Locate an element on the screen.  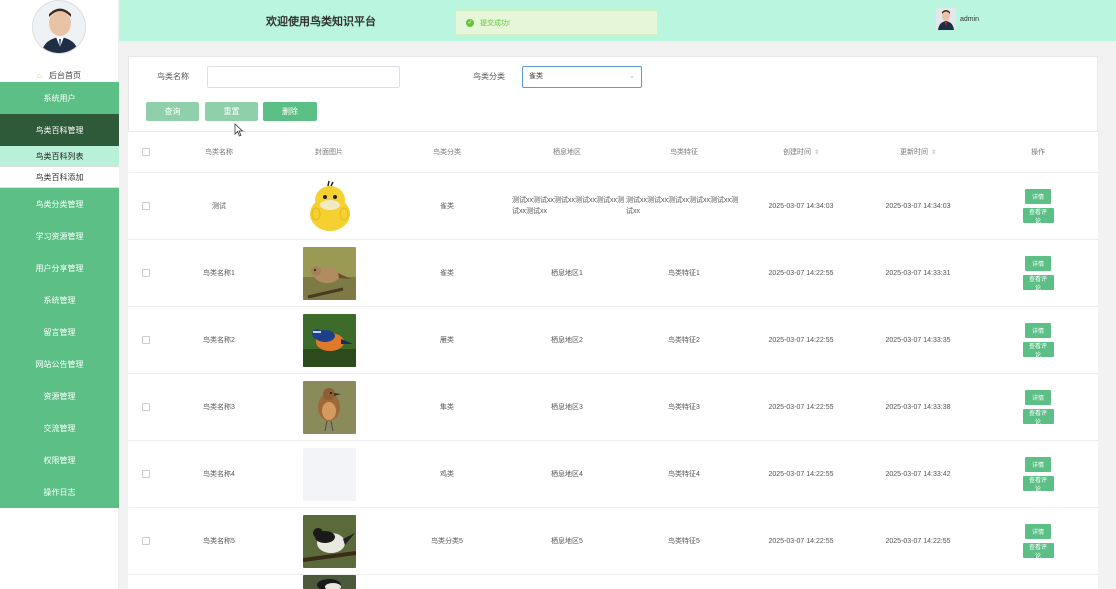
sidebar-subitem-encyclopedia-list: 鸟类百科列表 is located at coordinates (59, 156).